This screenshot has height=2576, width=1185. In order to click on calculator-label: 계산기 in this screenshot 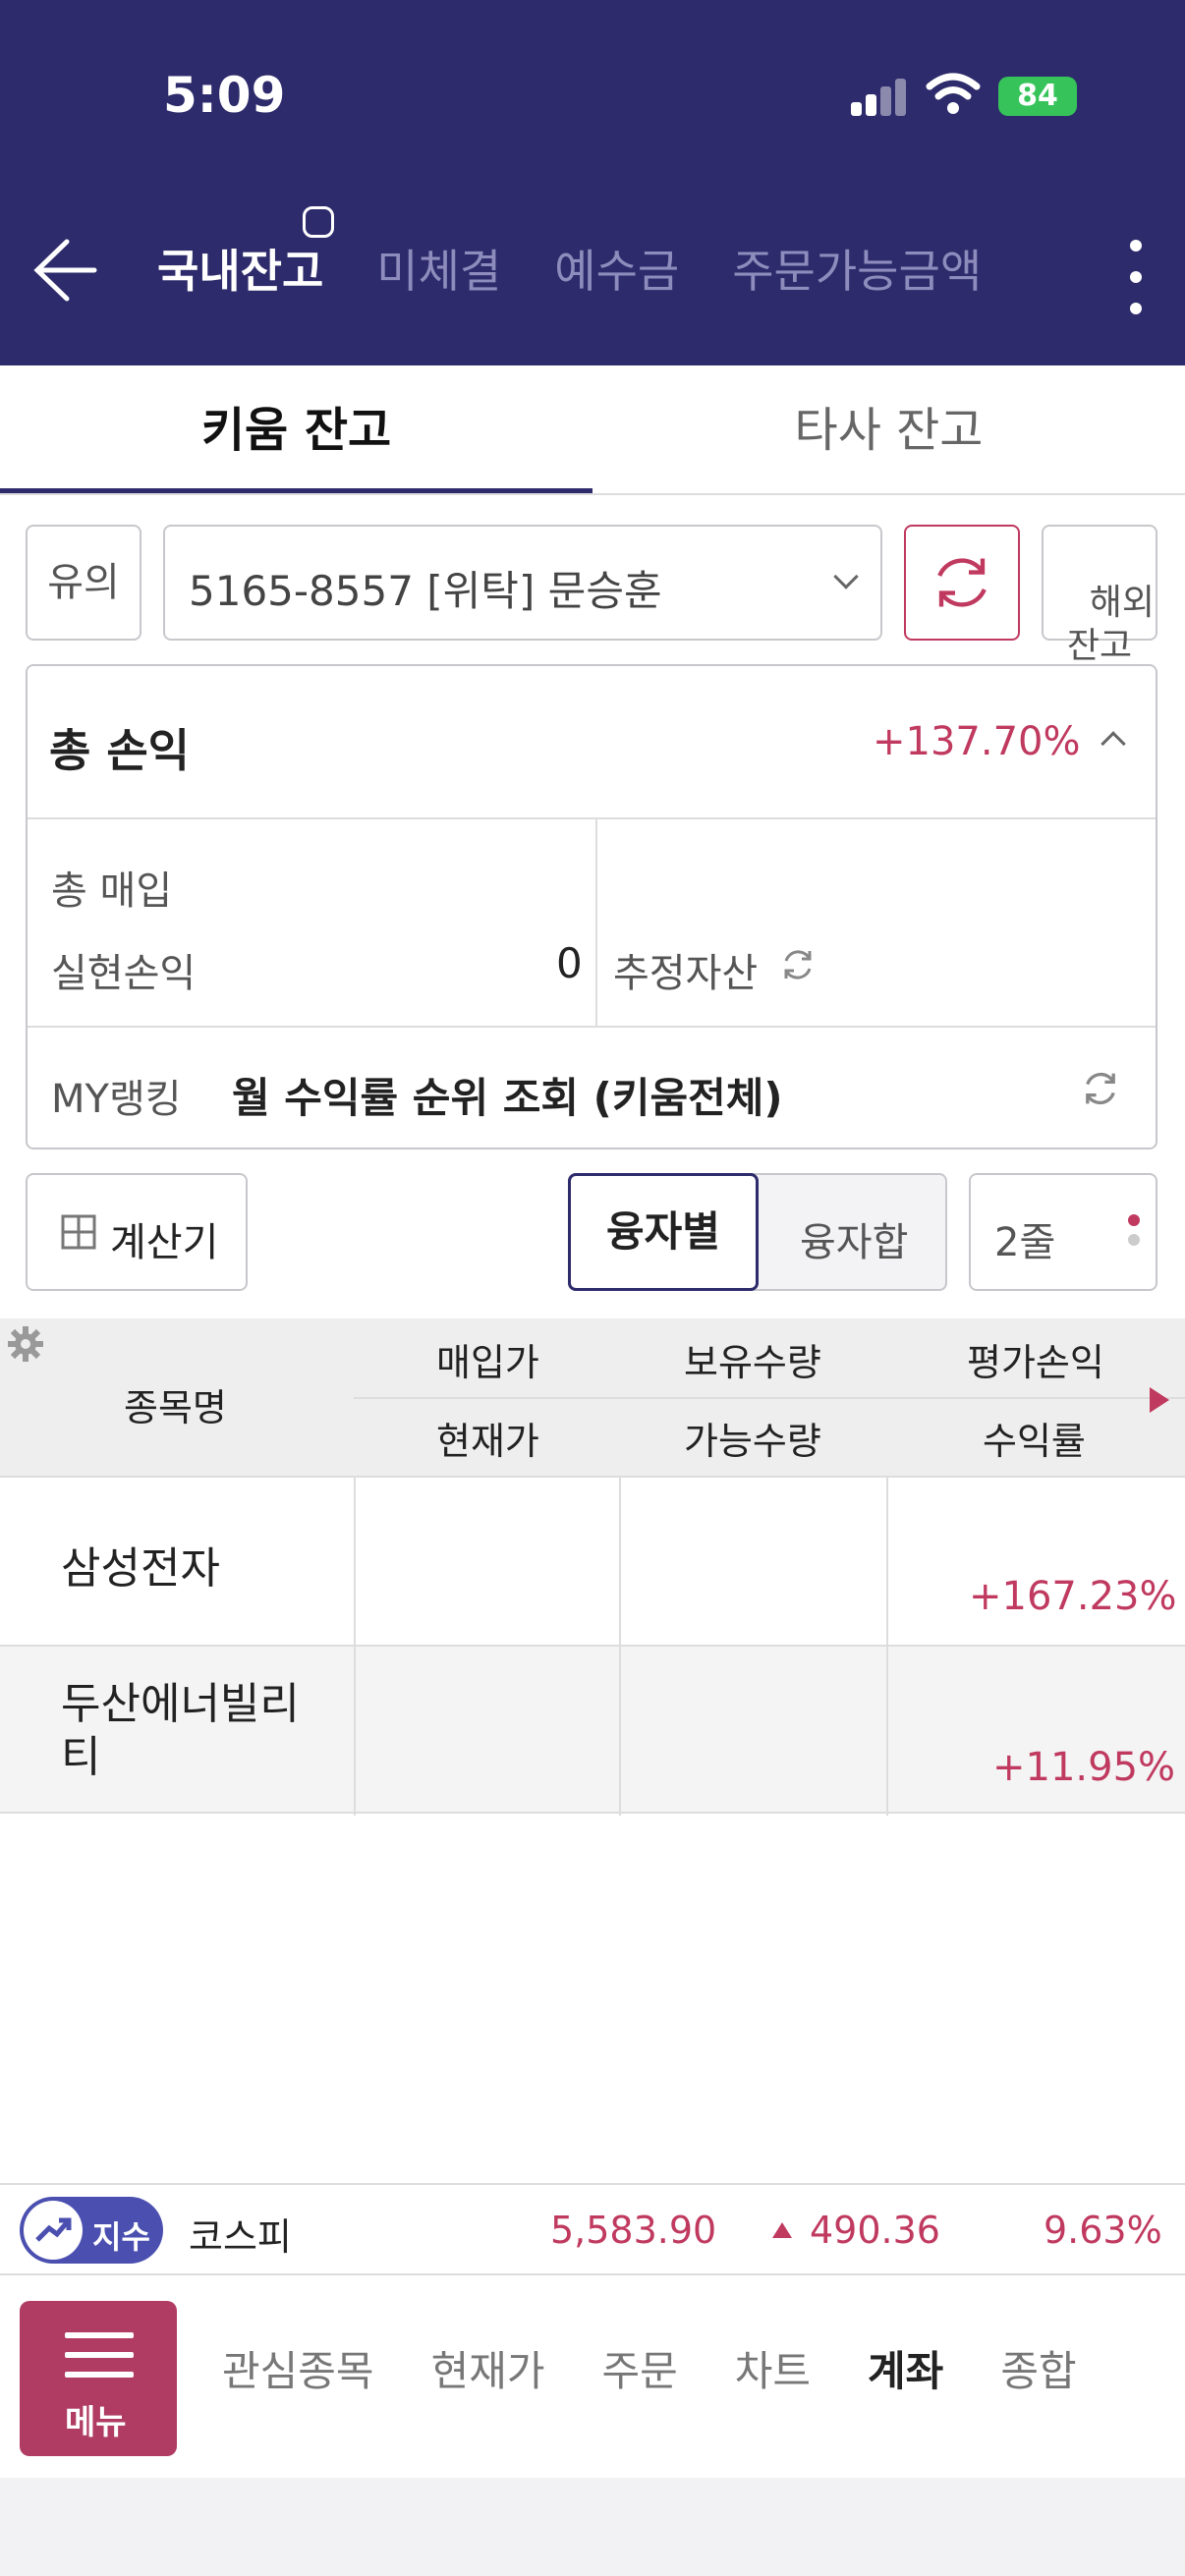, I will do `click(165, 1242)`.